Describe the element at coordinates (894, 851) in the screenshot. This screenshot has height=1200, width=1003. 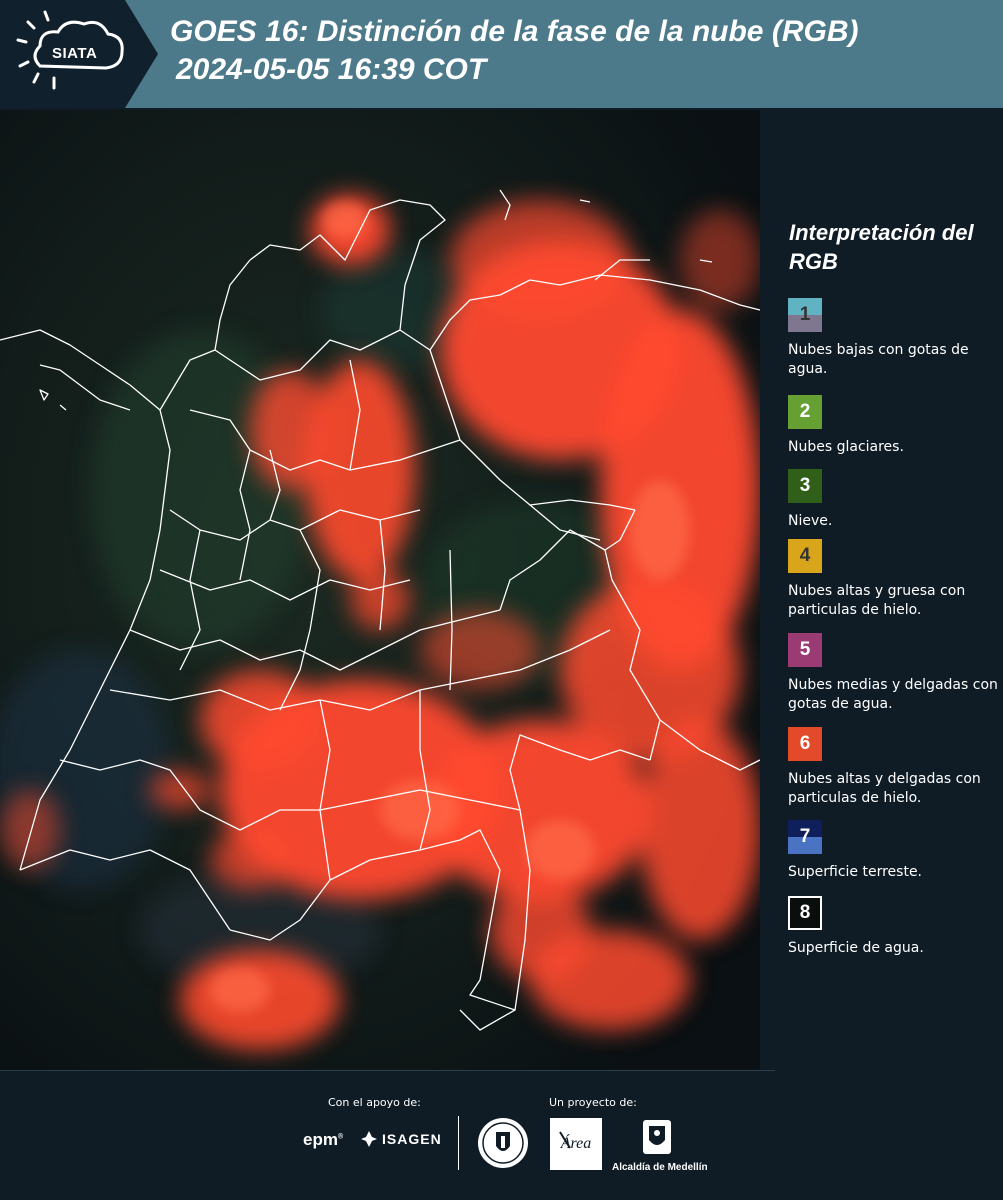
I see `legend-item-7: 7 Superficie terreste.` at that location.